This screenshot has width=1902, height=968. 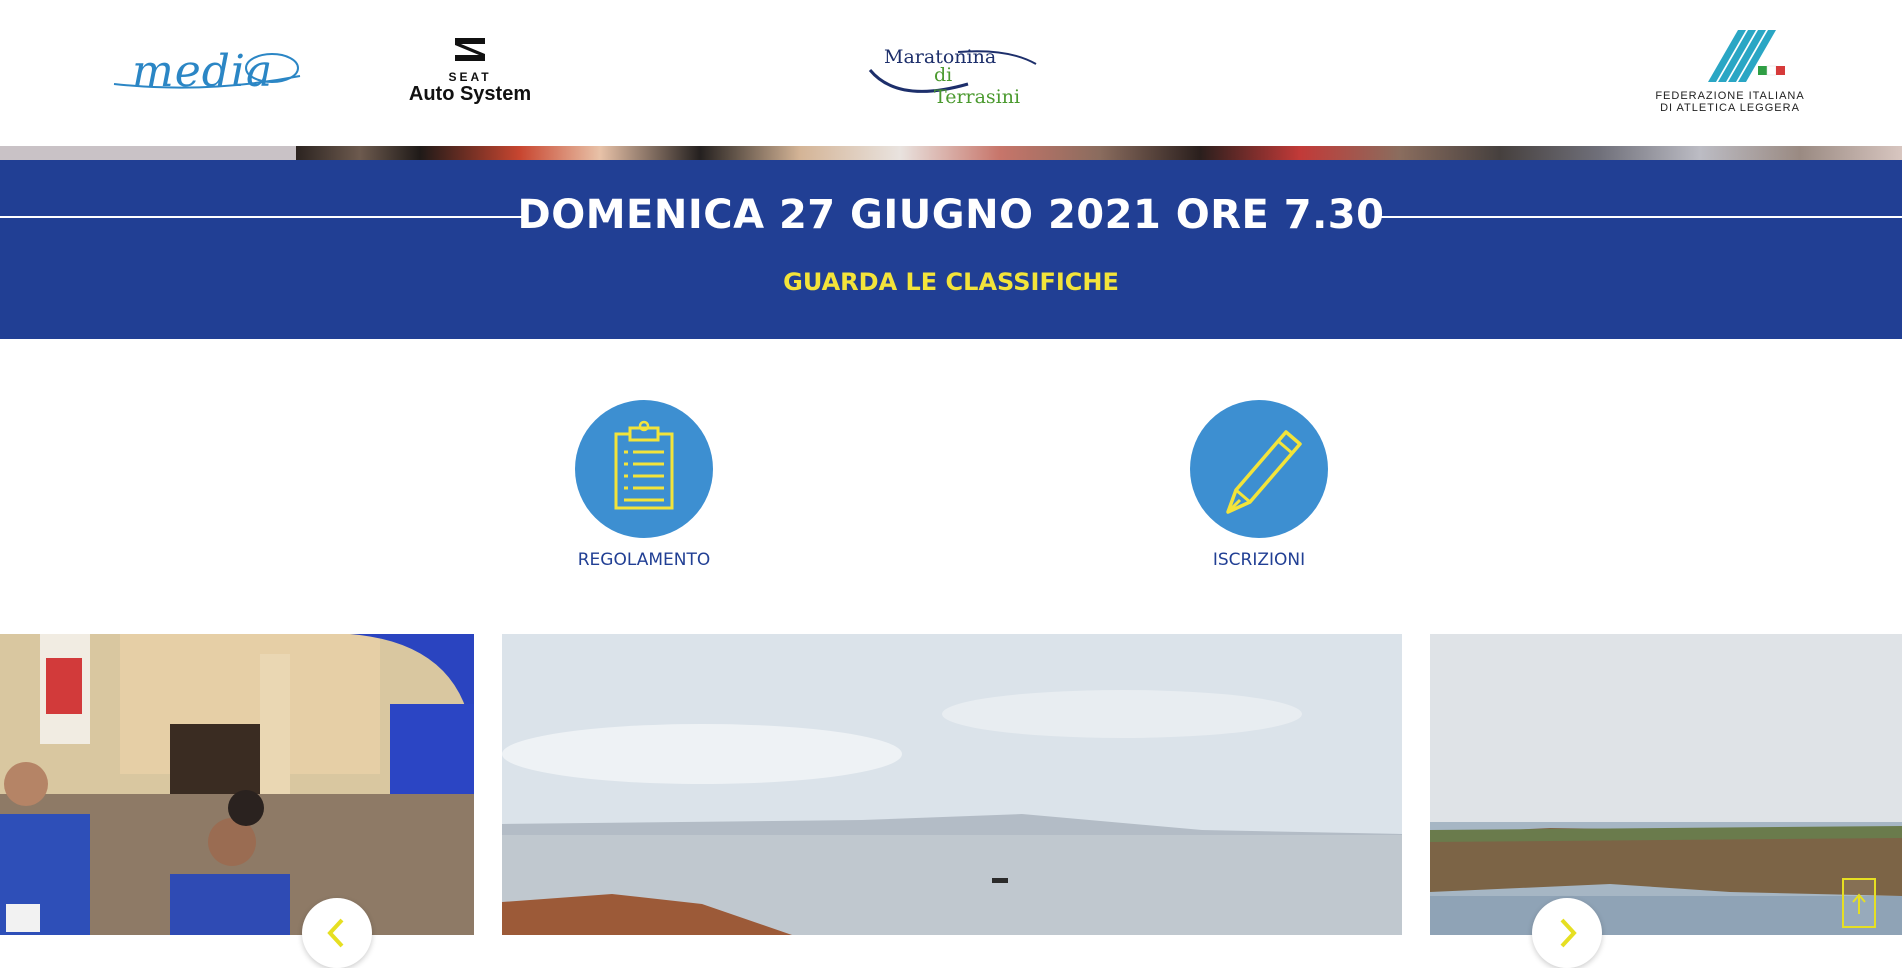 I want to click on regolamento-label: REGOLAMENTO, so click(x=644, y=560).